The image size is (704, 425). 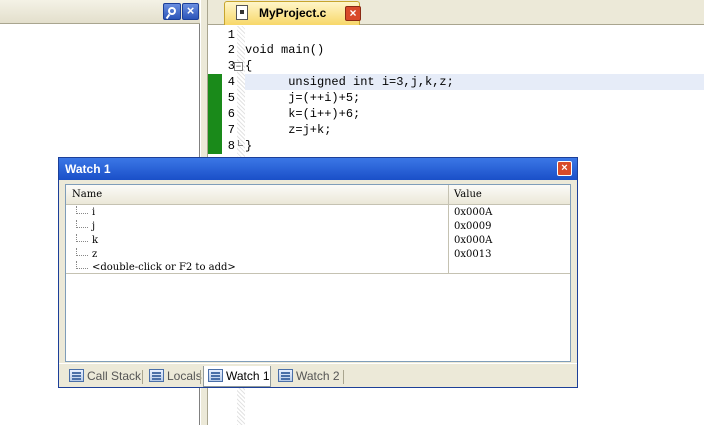 I want to click on code-line: z=j+k;, so click(x=288, y=130).